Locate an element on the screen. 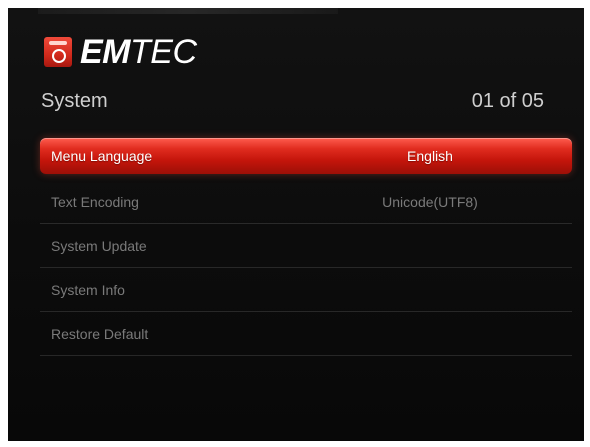 This screenshot has width=590, height=447. top-edge-artifact is located at coordinates (188, 11).